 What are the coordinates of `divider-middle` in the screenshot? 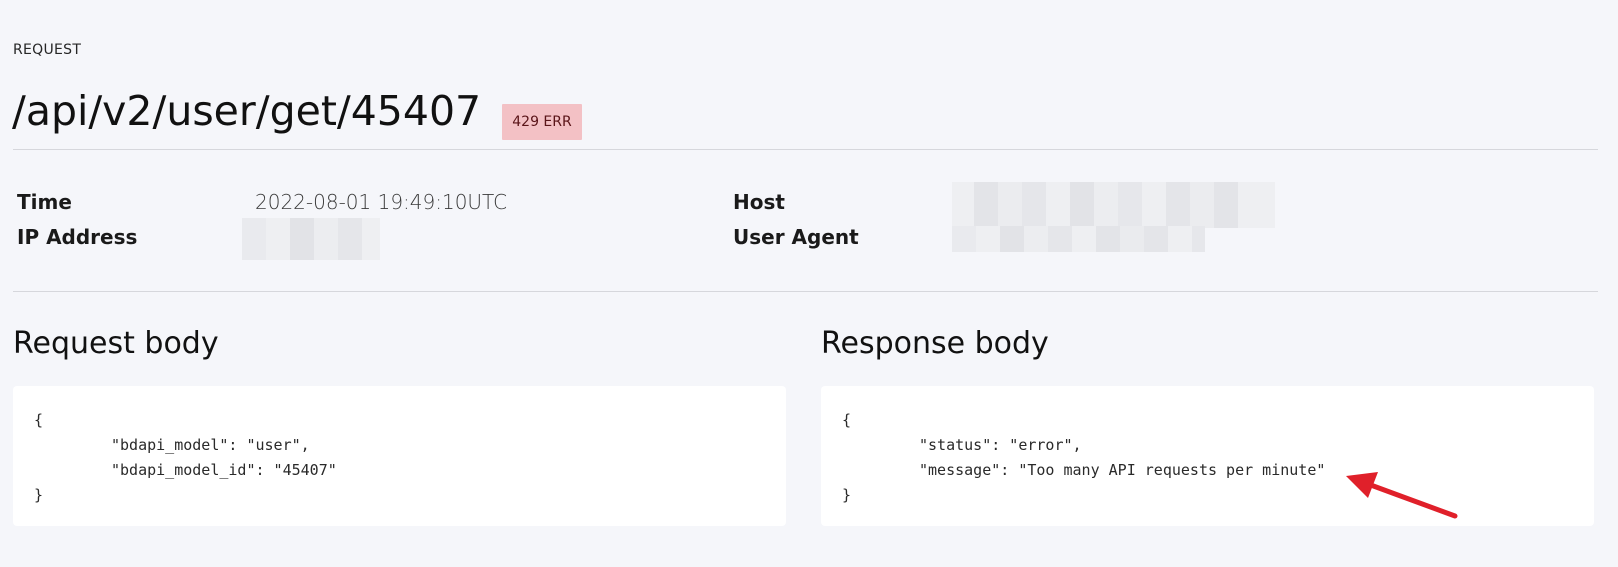 It's located at (805, 291).